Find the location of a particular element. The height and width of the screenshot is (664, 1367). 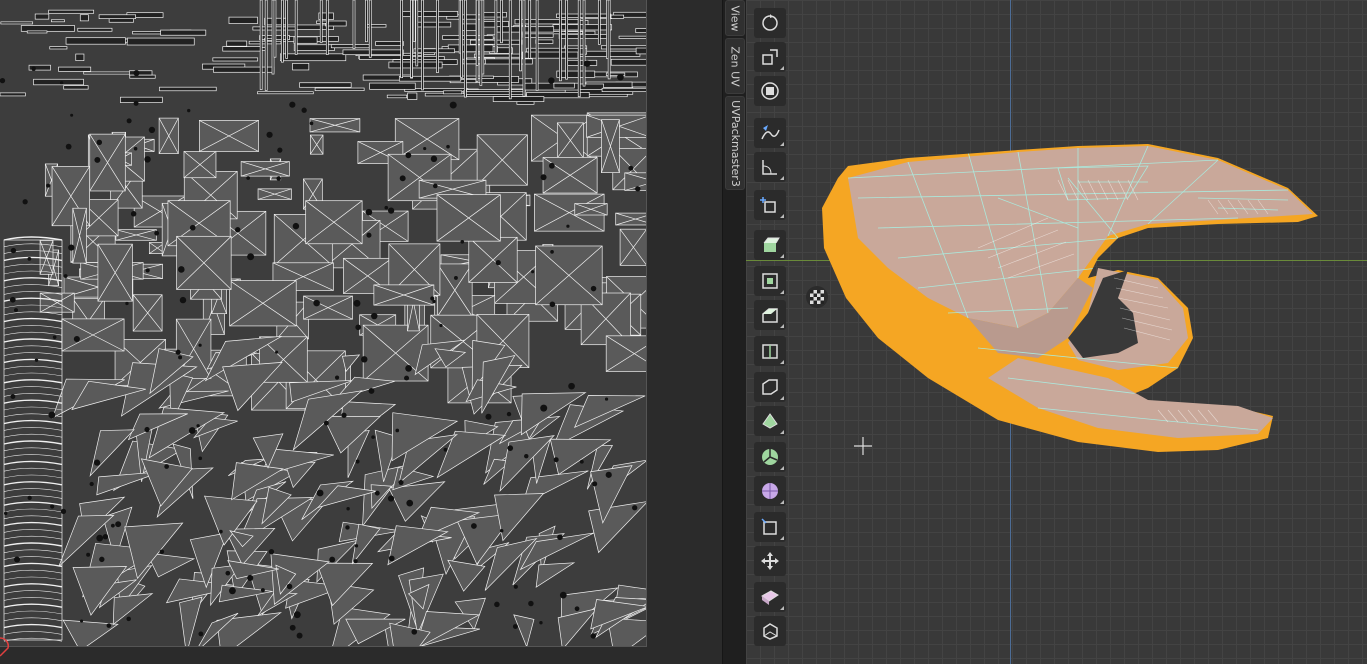

rip-region-tool-button is located at coordinates (770, 631).